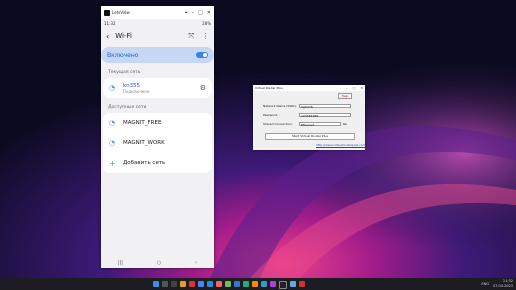 The image size is (516, 290). What do you see at coordinates (310, 136) in the screenshot?
I see `start-button: Start Virtual Router Plus` at bounding box center [310, 136].